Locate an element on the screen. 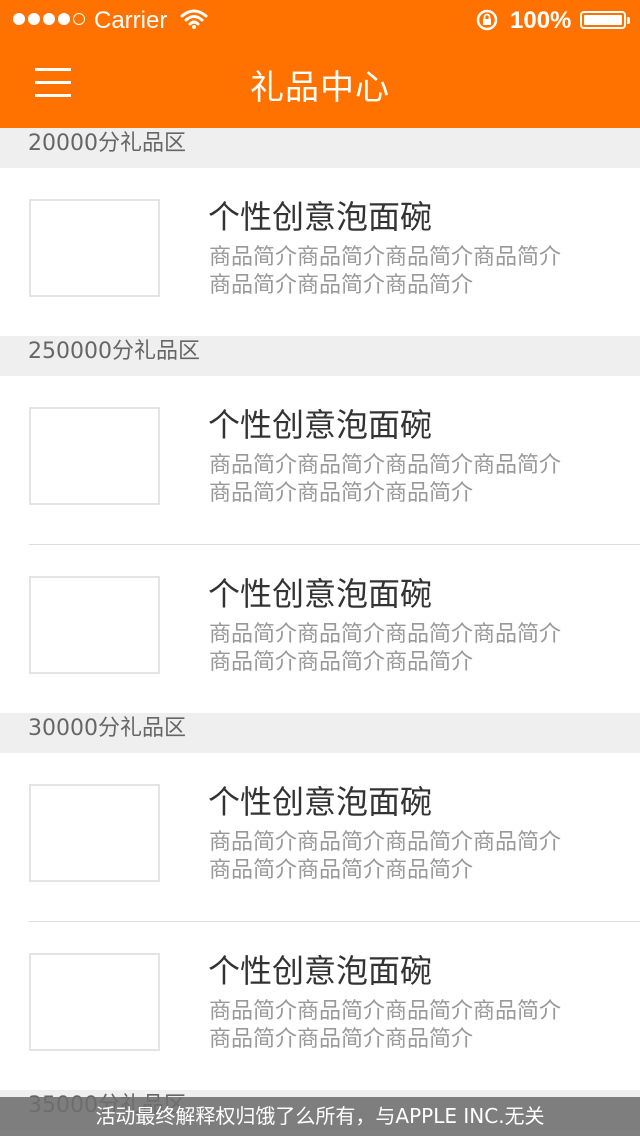  battery-icon is located at coordinates (605, 20).